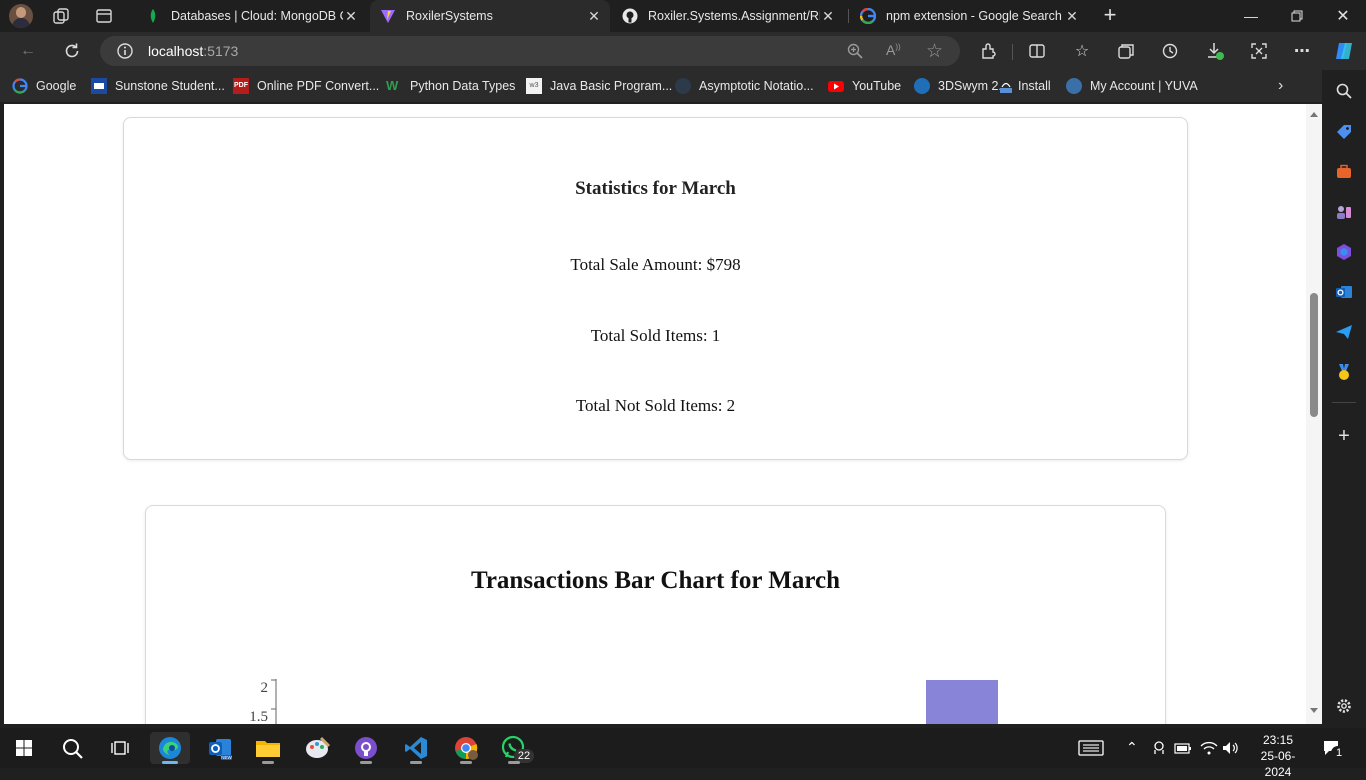  What do you see at coordinates (221, 51) in the screenshot?
I see `url-port: :5173` at bounding box center [221, 51].